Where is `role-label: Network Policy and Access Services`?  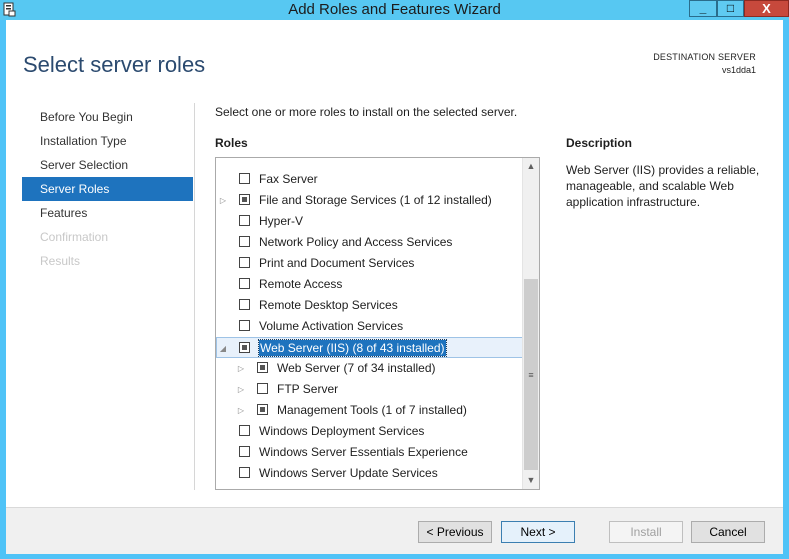
role-label: Network Policy and Access Services is located at coordinates (356, 242).